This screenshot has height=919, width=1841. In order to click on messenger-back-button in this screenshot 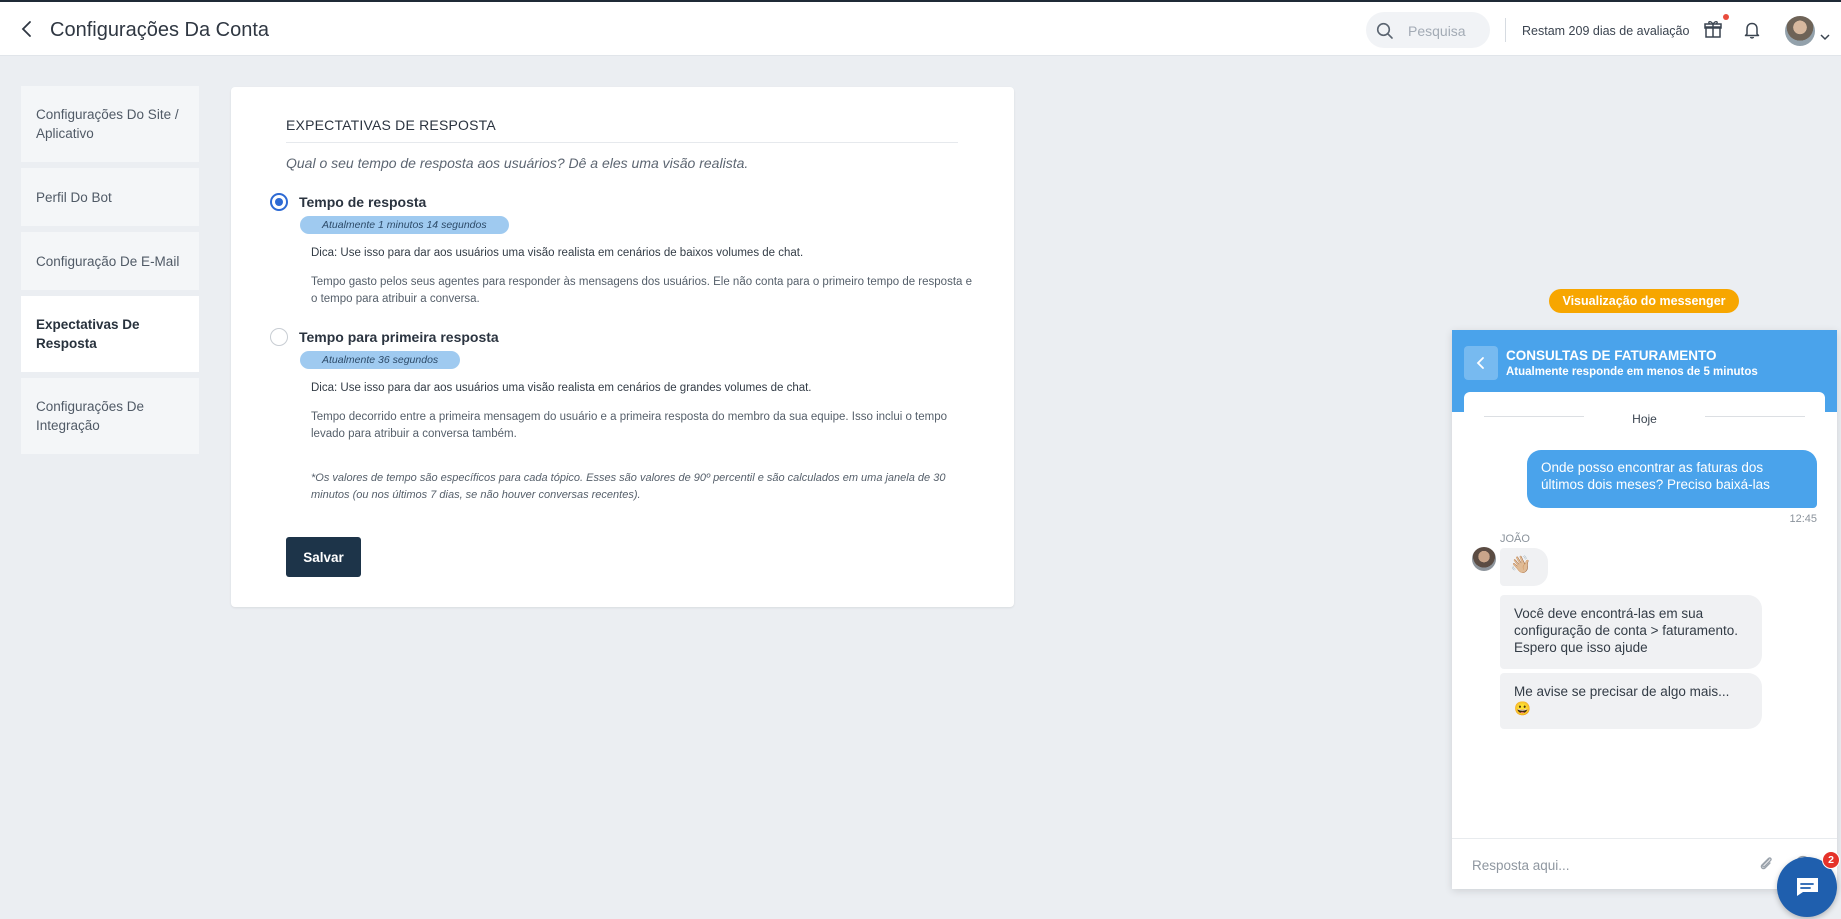, I will do `click(1481, 363)`.